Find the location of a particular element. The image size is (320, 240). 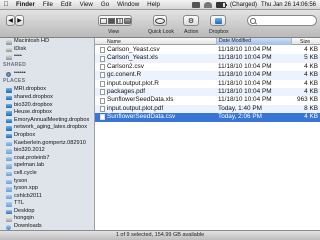

sidebar-item: spelman.lab is located at coordinates (47, 166).